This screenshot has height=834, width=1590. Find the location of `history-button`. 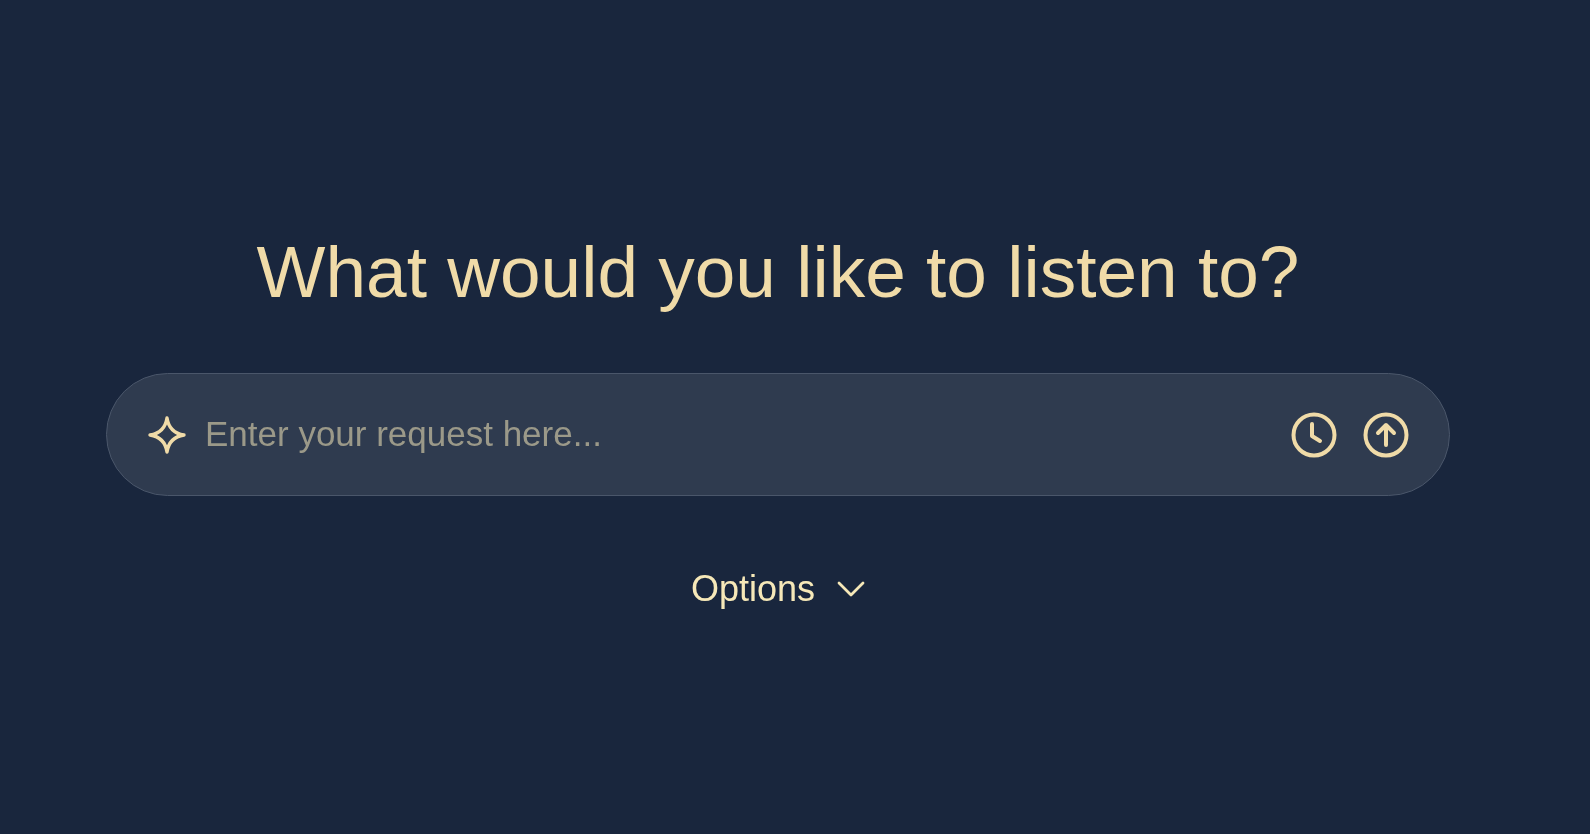

history-button is located at coordinates (1314, 434).